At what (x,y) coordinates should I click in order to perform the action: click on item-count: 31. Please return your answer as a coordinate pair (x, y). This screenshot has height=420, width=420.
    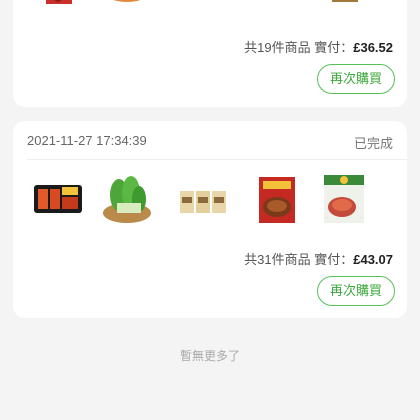
    Looking at the image, I should click on (264, 259).